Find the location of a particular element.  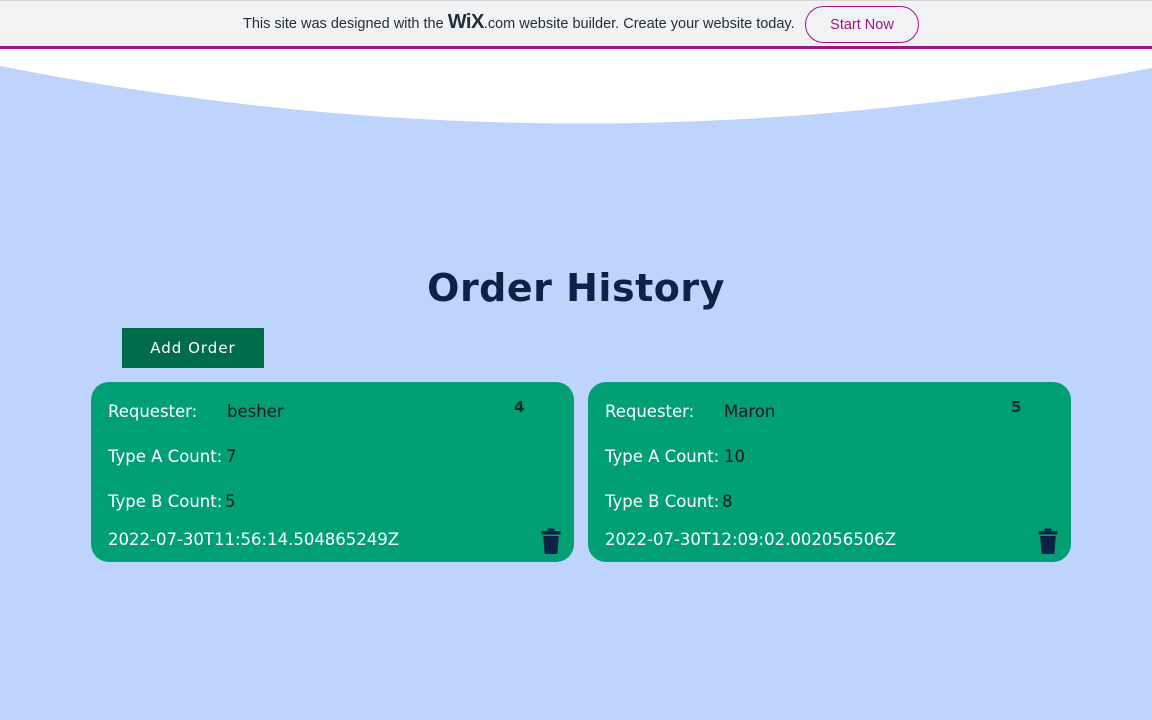

type-a-count-value: 7 is located at coordinates (231, 456).